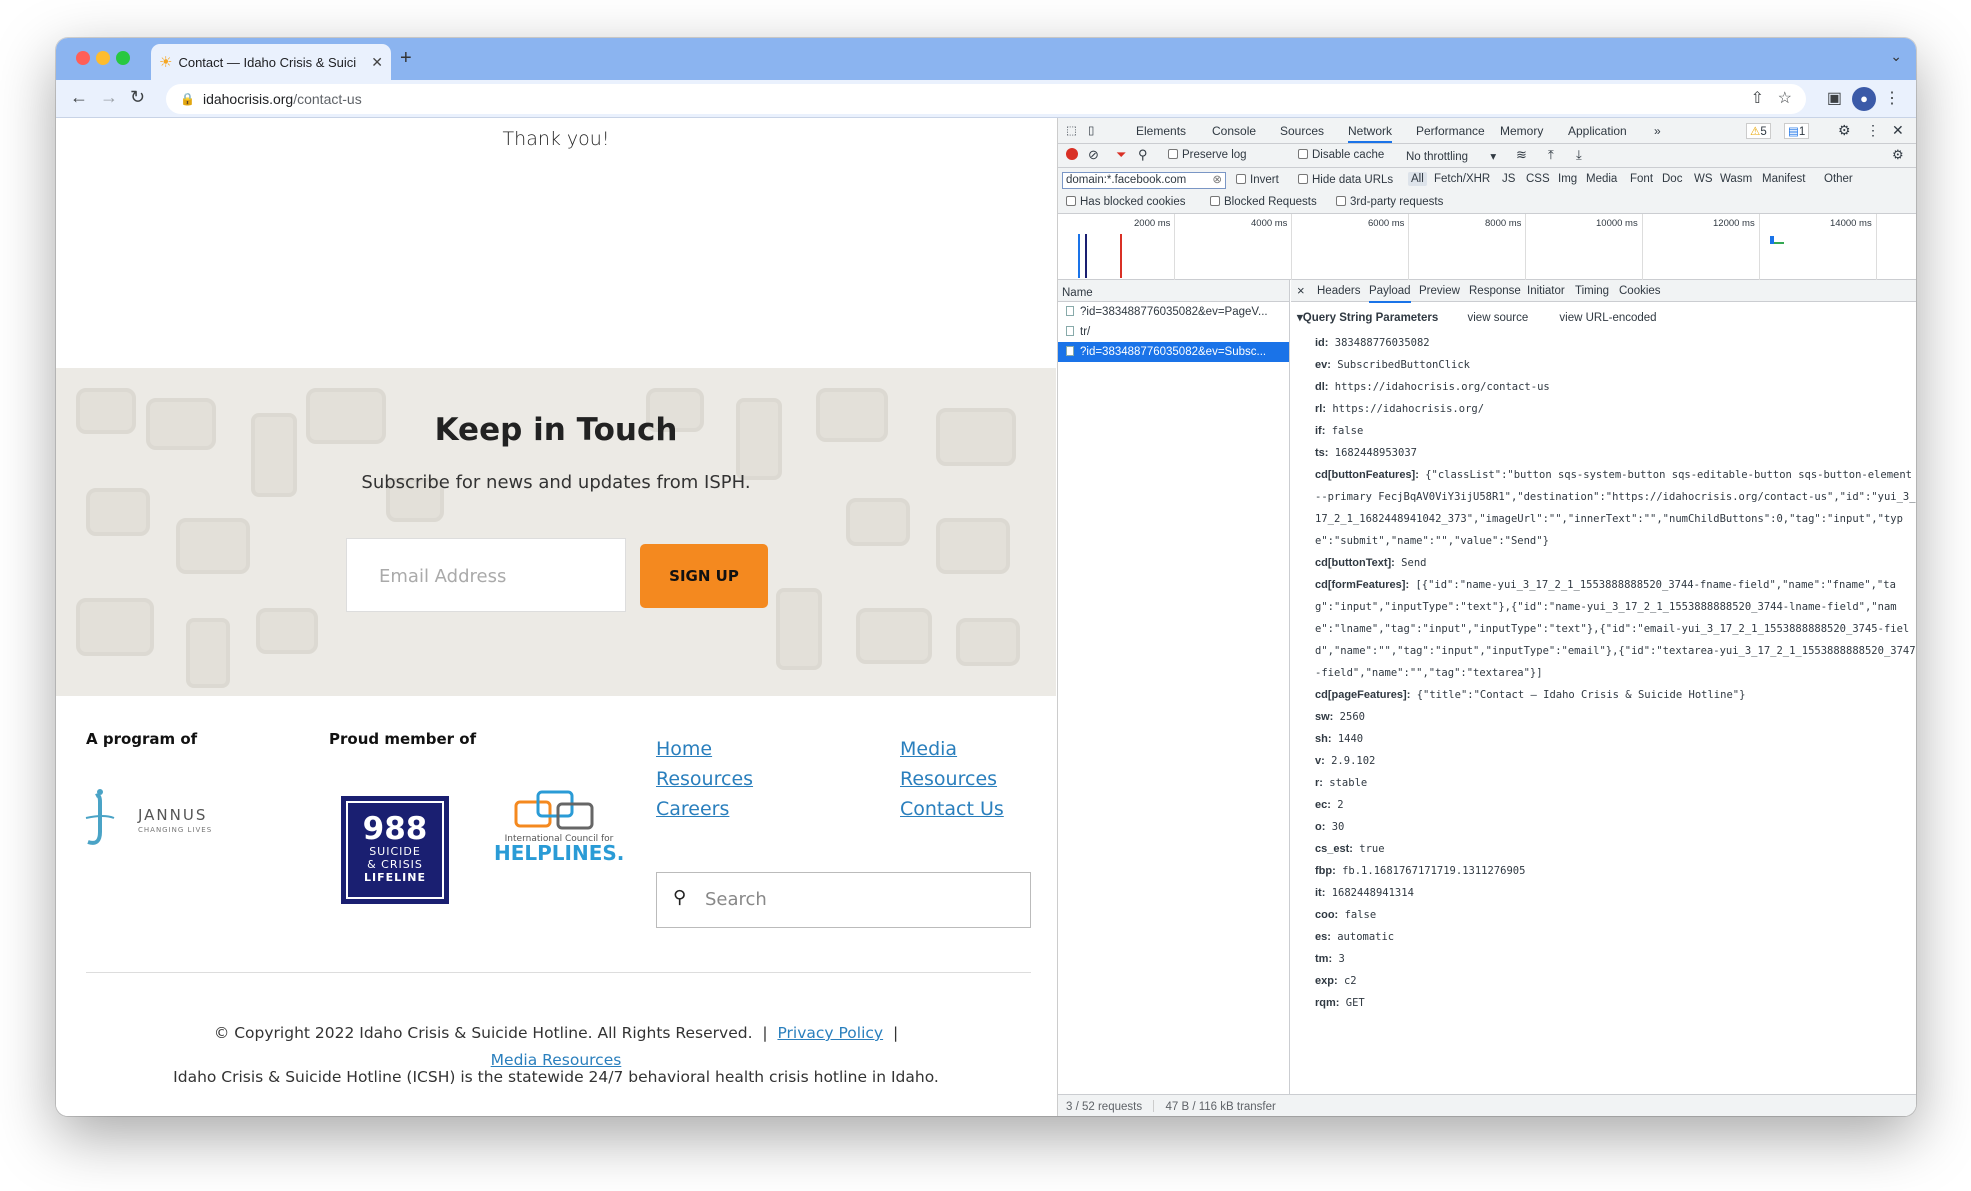 This screenshot has width=1971, height=1191. Describe the element at coordinates (137, 97) in the screenshot. I see `reload-icon: ↻` at that location.